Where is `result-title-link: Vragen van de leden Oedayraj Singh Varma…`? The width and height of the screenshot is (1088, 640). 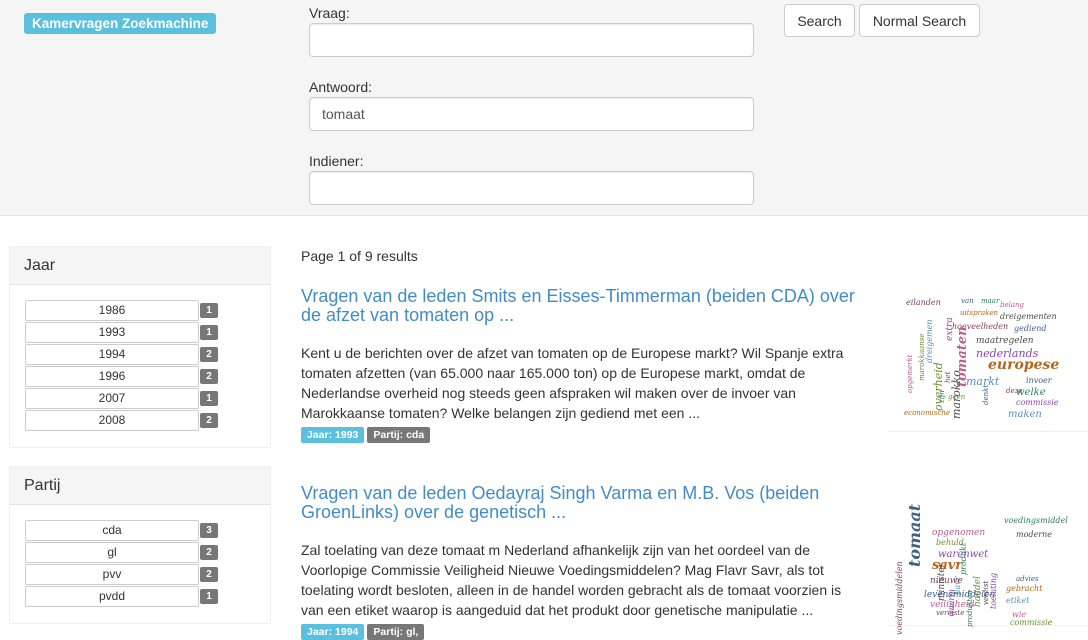 result-title-link: Vragen van de leden Oedayraj Singh Varma… is located at coordinates (581, 503).